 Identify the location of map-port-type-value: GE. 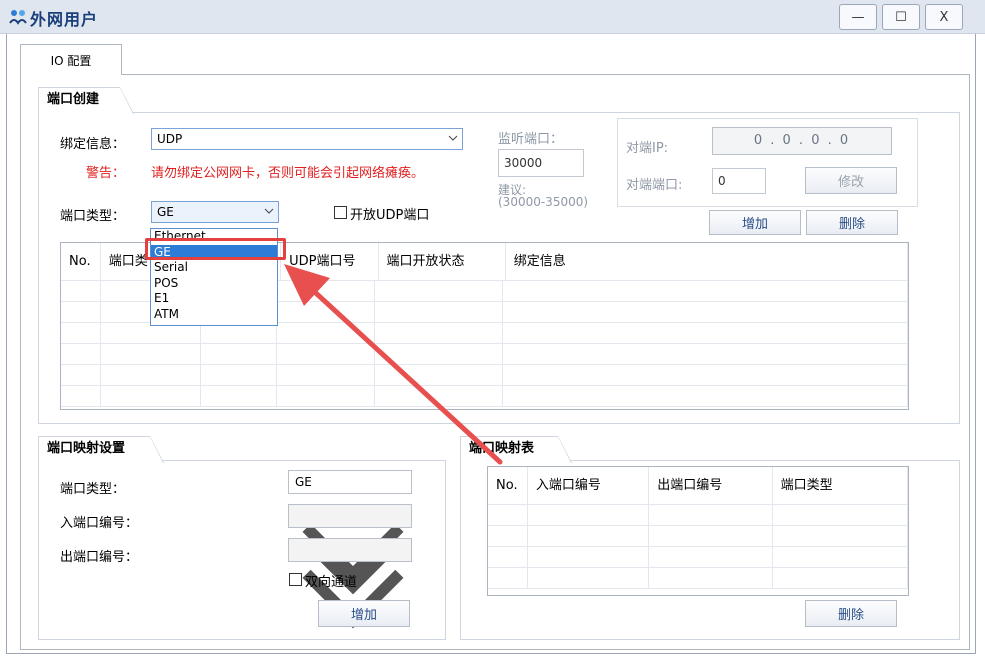
(303, 482).